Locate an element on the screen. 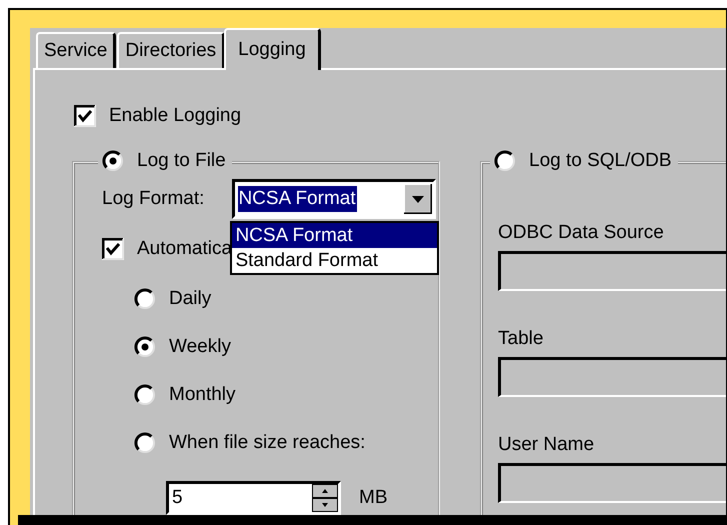 This screenshot has height=525, width=727. dropdown-arrow-icon is located at coordinates (418, 199).